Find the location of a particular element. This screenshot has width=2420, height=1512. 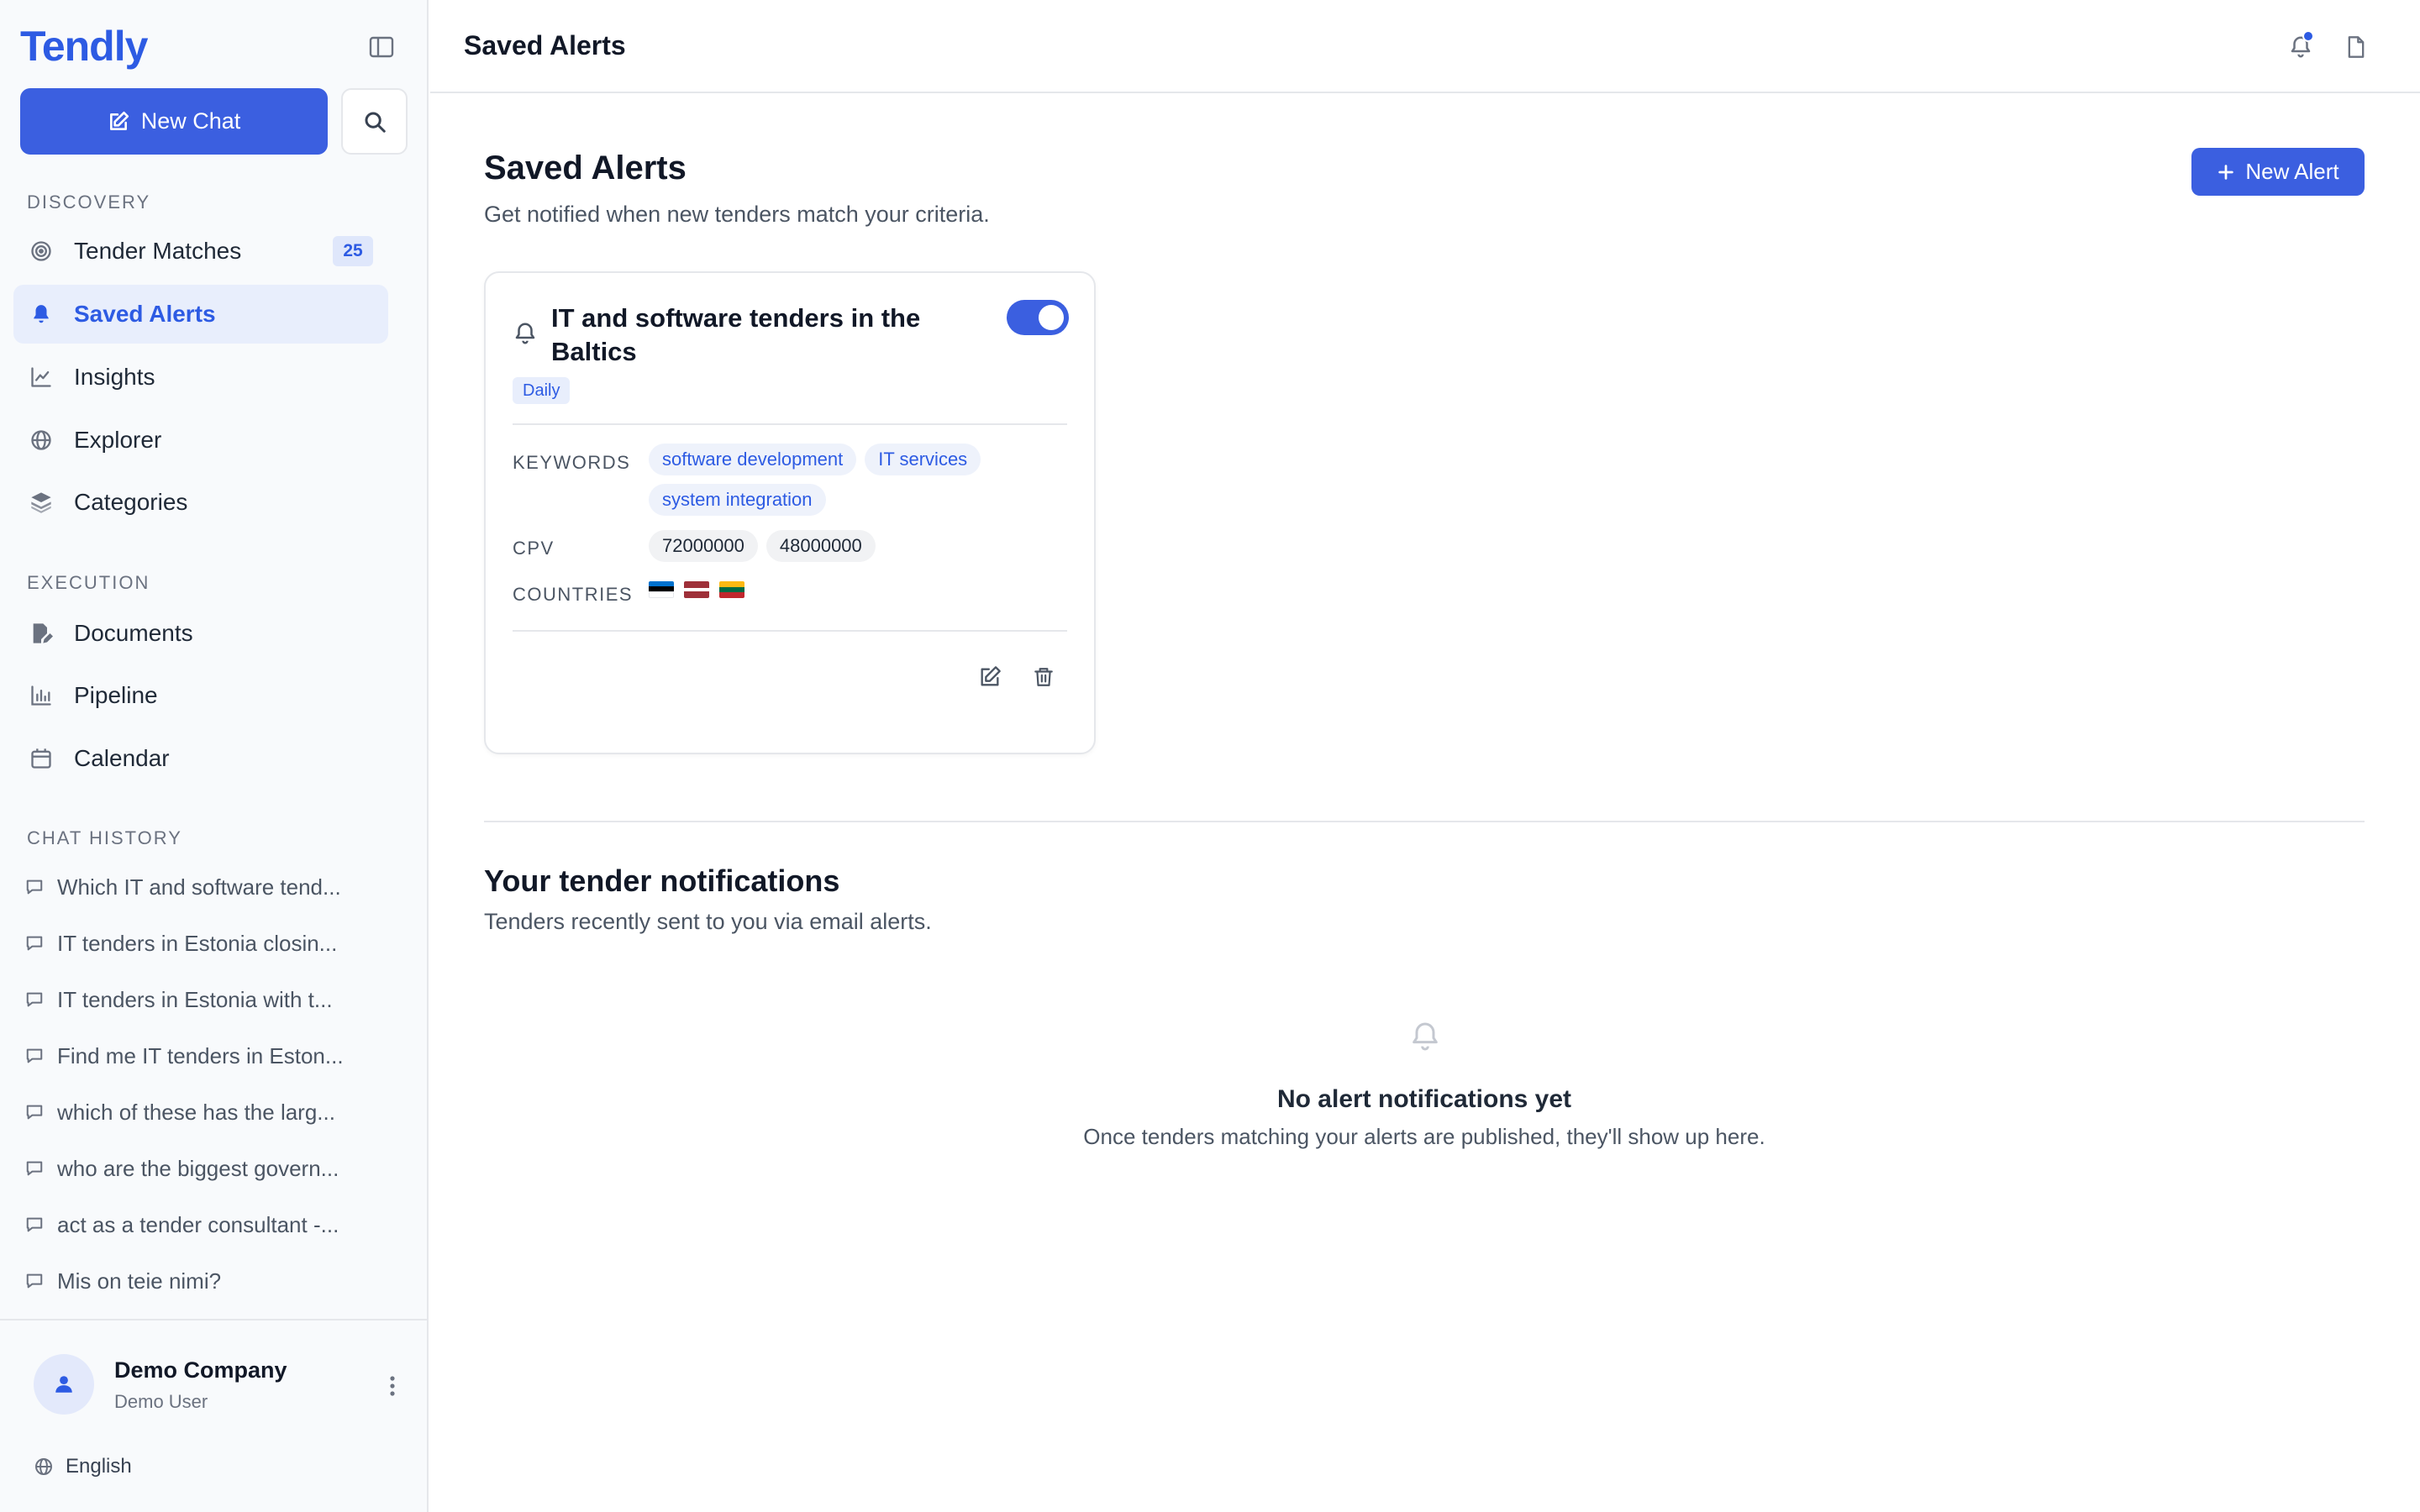

plus-icon is located at coordinates (2226, 172).